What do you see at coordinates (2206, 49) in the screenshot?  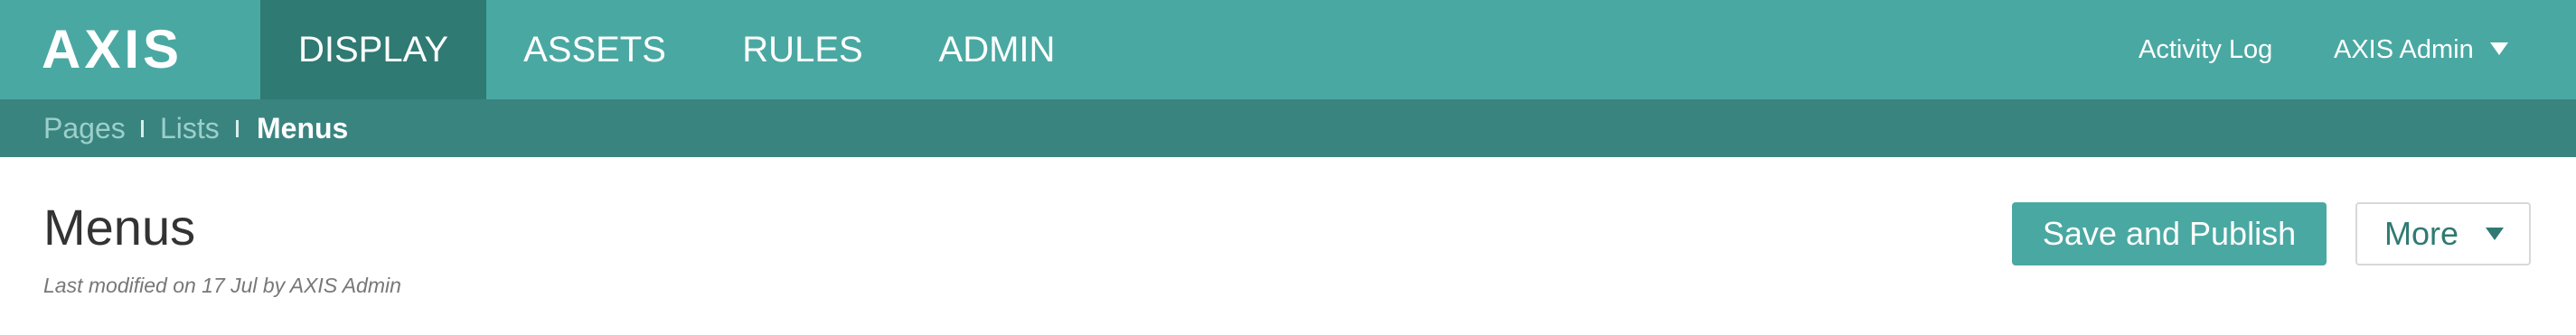 I see `activity-log-link: Activity Log` at bounding box center [2206, 49].